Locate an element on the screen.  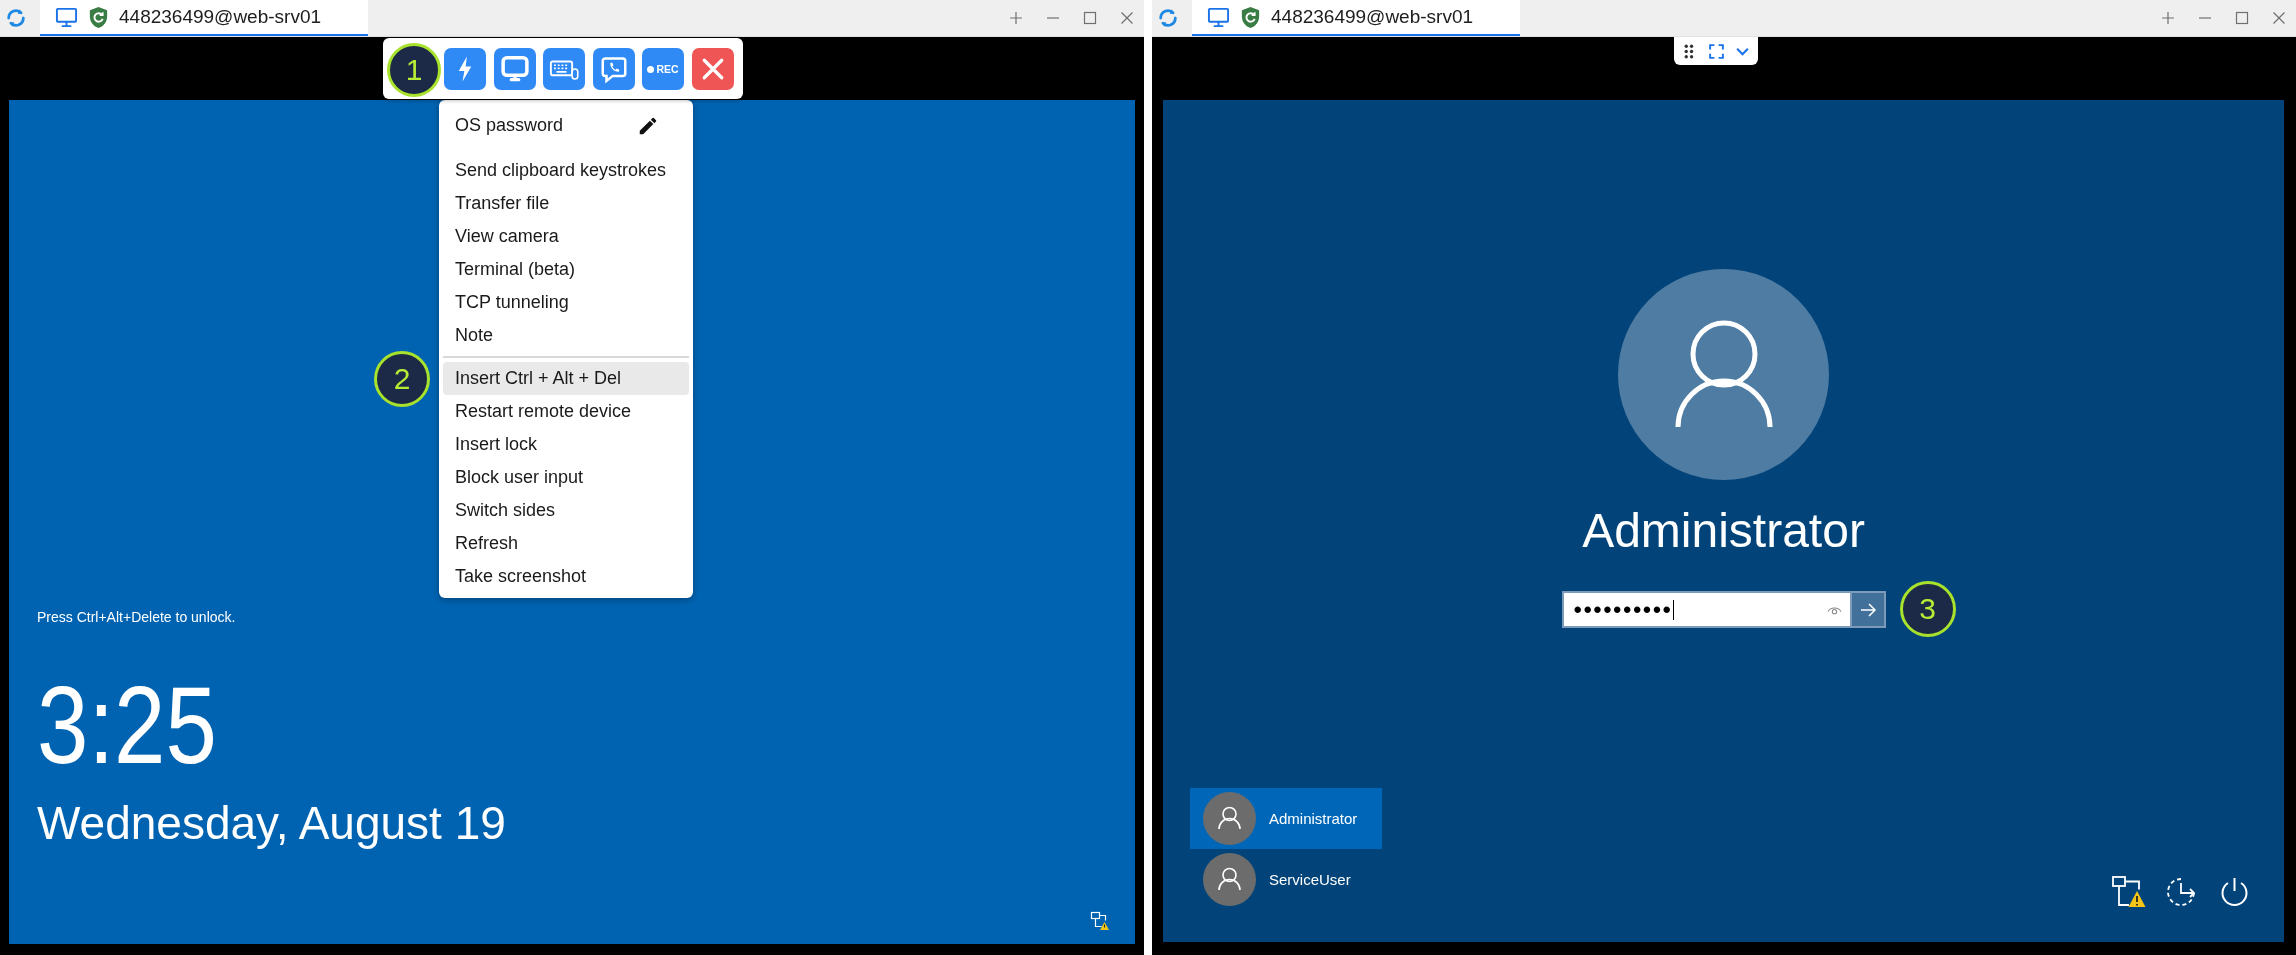
password-field: •••••••••• is located at coordinates (1705, 609).